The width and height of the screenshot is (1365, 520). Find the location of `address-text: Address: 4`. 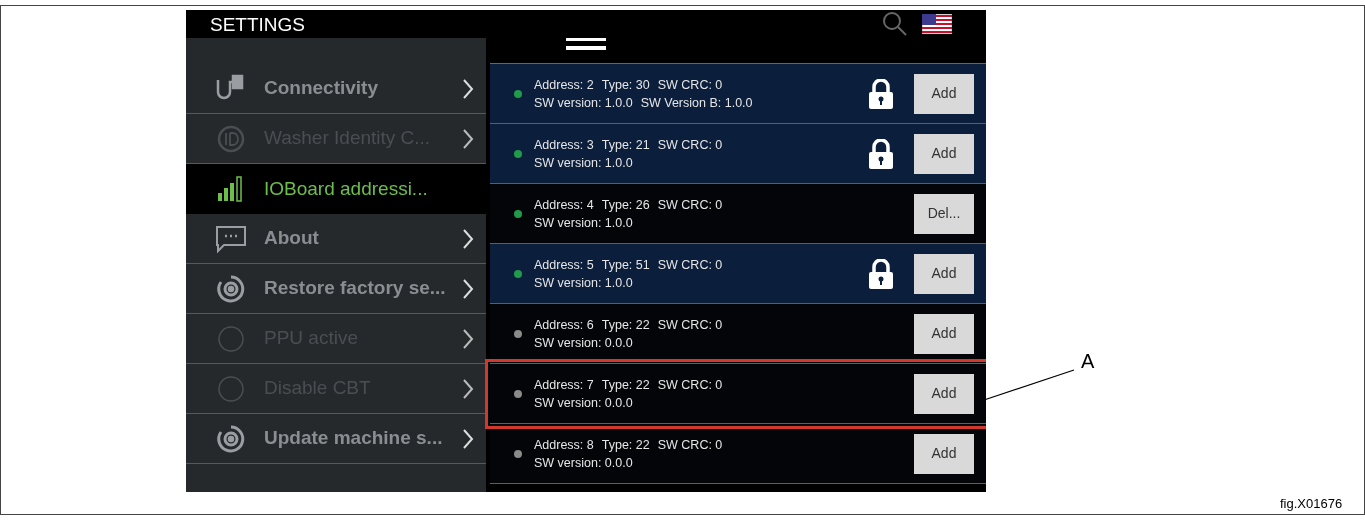

address-text: Address: 4 is located at coordinates (564, 205).